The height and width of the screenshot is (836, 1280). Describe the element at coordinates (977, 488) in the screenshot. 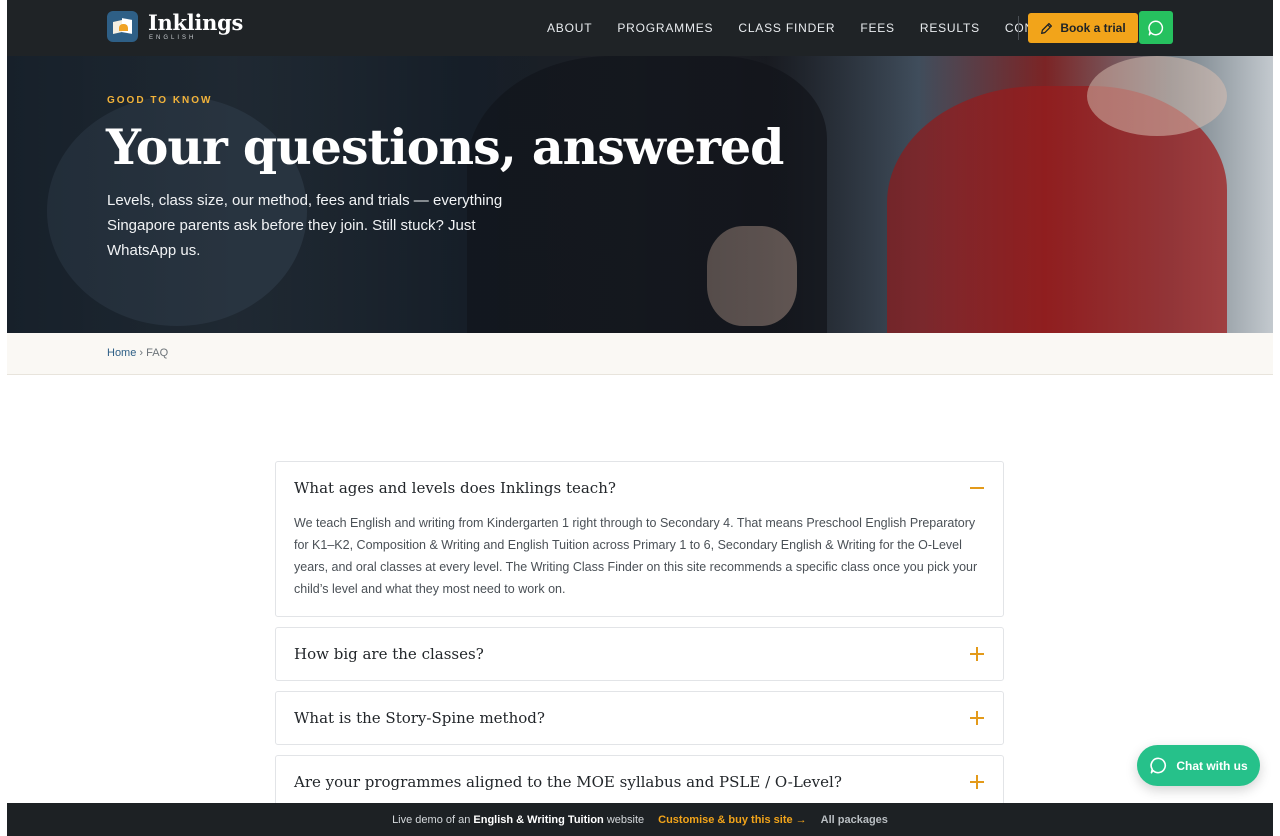

I see `minus-icon` at that location.